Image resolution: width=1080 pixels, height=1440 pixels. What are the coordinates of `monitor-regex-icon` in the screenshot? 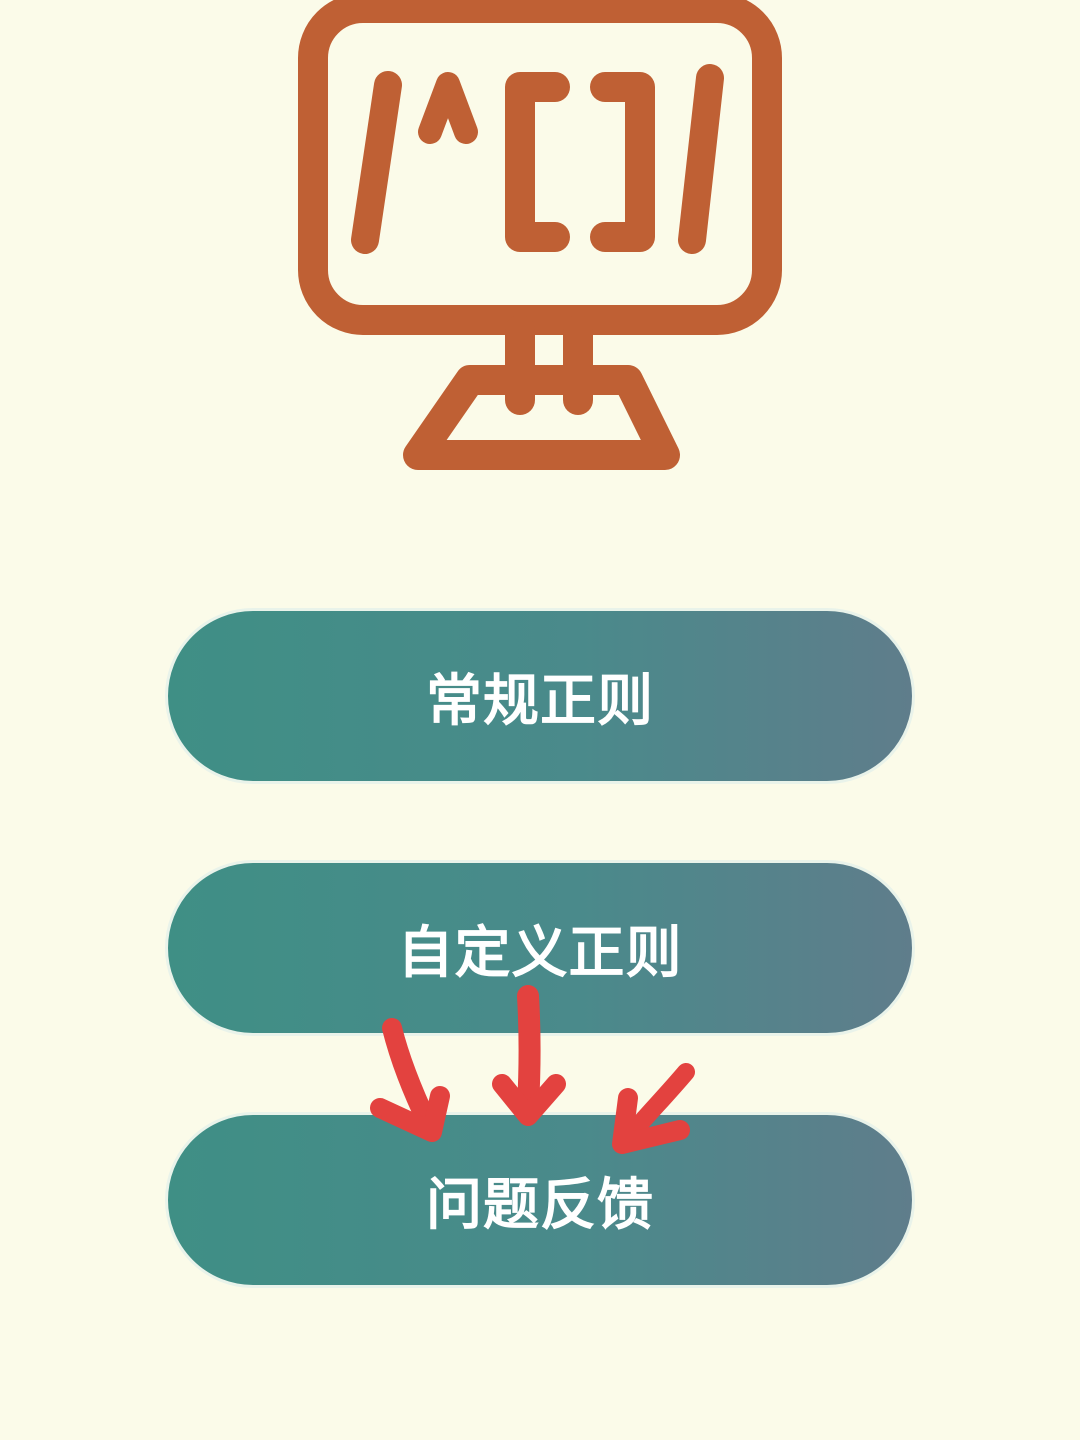 It's located at (540, 235).